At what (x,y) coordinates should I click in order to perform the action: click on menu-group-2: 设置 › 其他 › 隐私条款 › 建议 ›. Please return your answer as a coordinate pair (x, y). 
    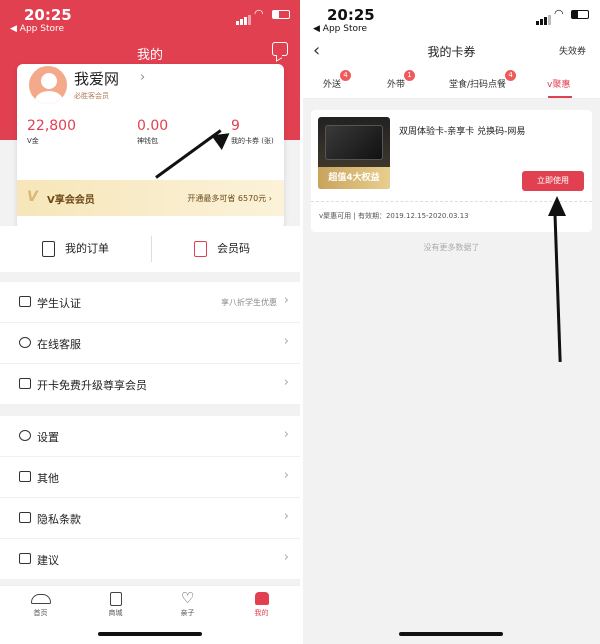
    Looking at the image, I should click on (150, 498).